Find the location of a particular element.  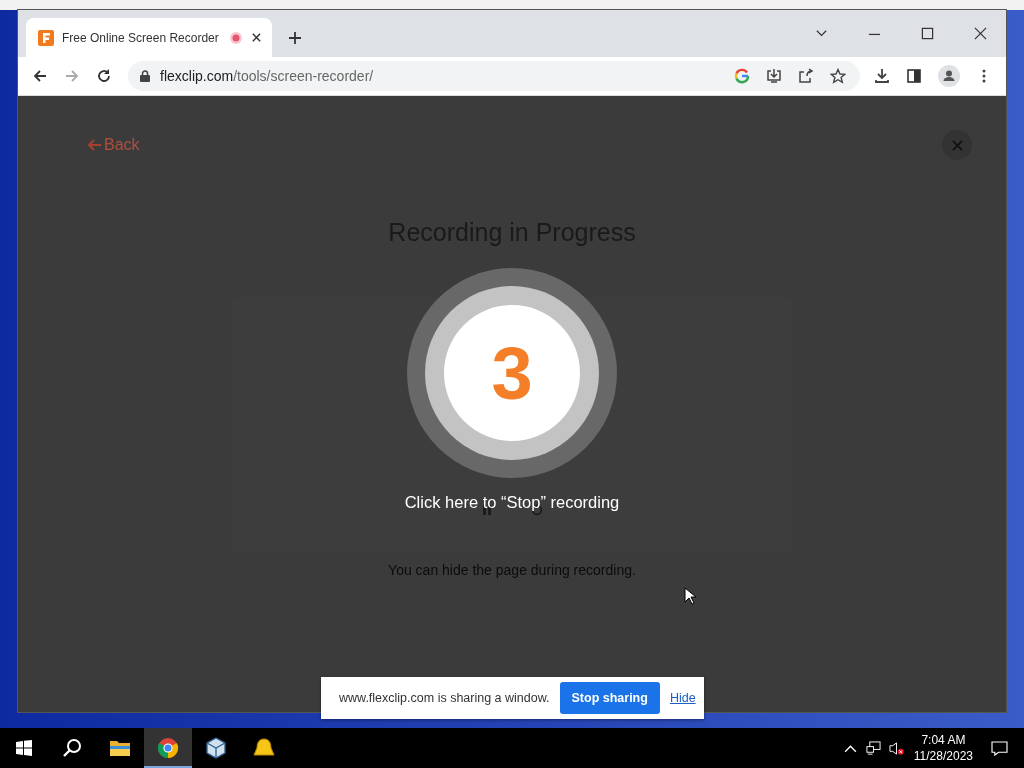

clock-time: 7:04 AM is located at coordinates (943, 740).